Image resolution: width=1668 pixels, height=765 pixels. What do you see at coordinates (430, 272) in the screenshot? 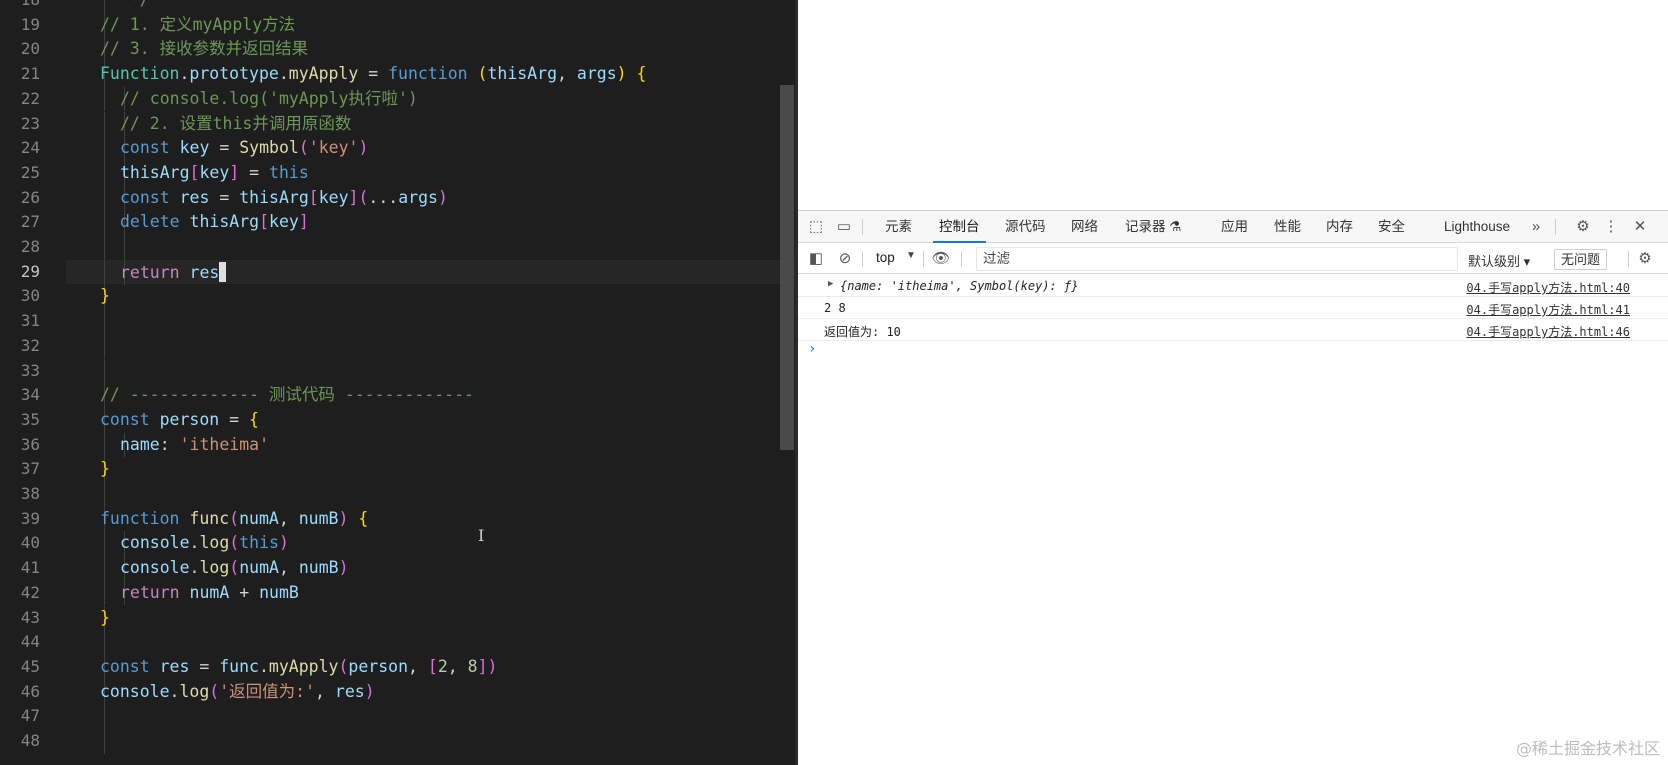
I see `code-line: return res` at bounding box center [430, 272].